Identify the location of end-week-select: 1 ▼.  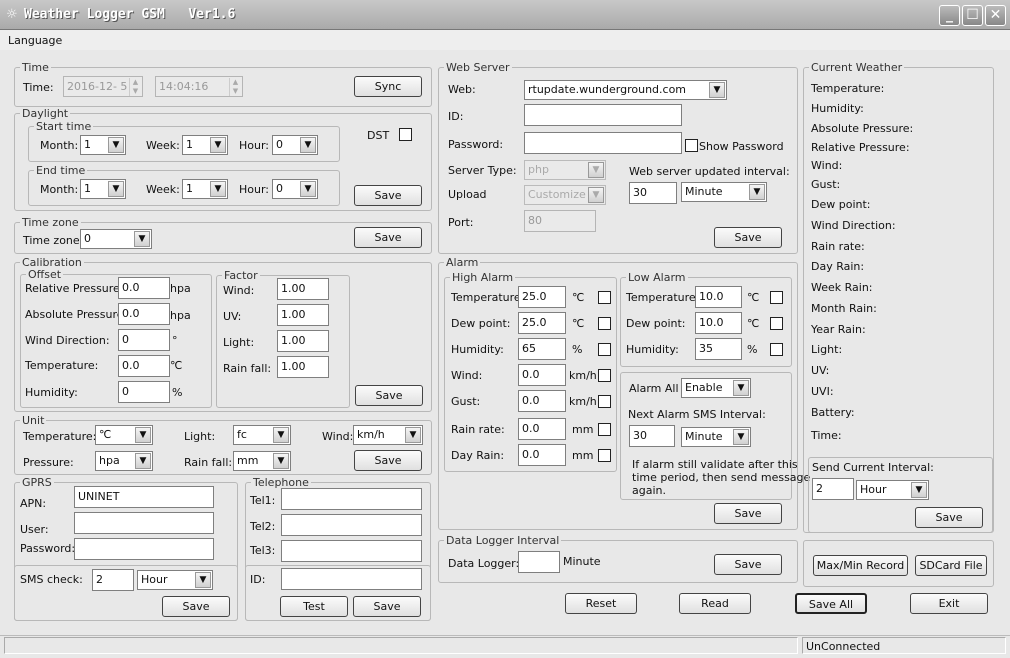
(205, 189).